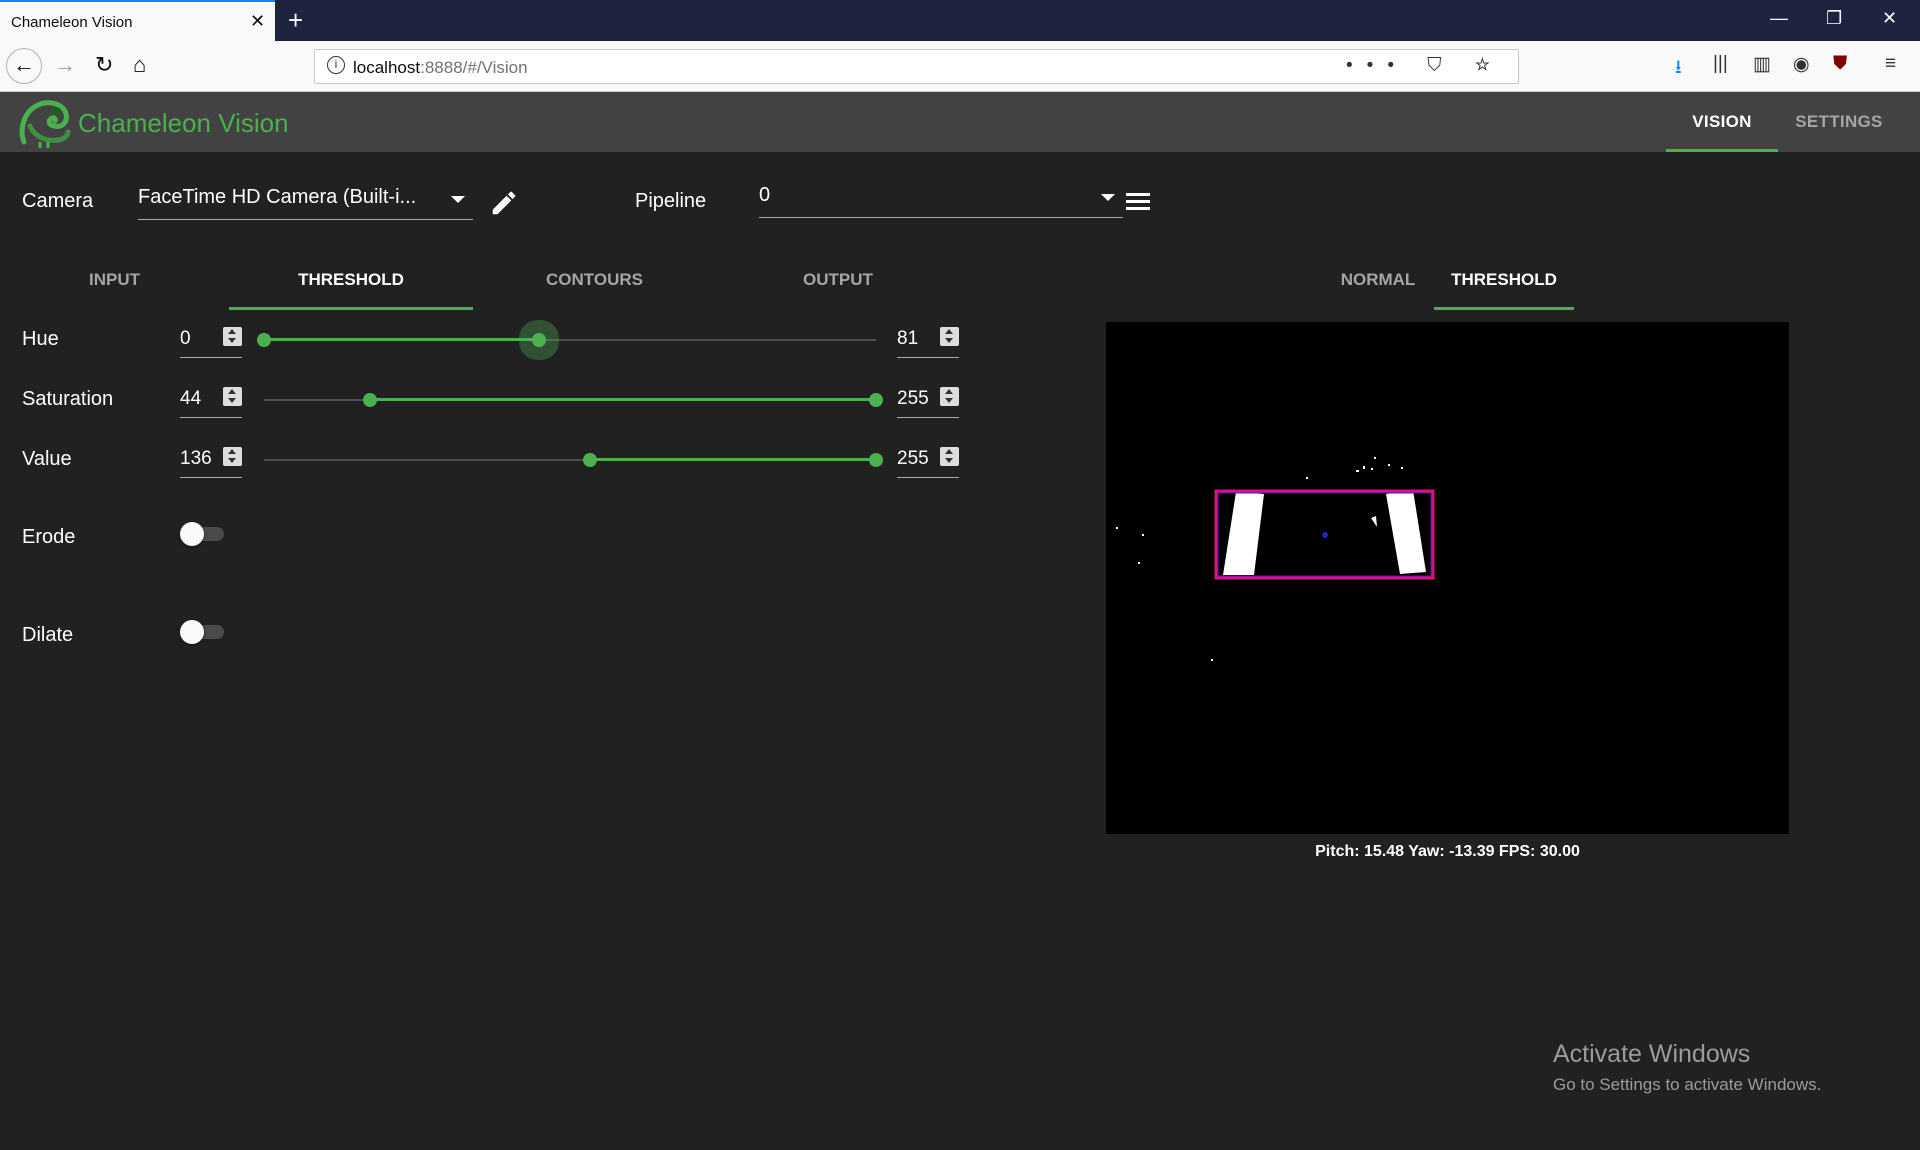  What do you see at coordinates (1504, 280) in the screenshot?
I see `tab-threshold-view: THRESHOLD` at bounding box center [1504, 280].